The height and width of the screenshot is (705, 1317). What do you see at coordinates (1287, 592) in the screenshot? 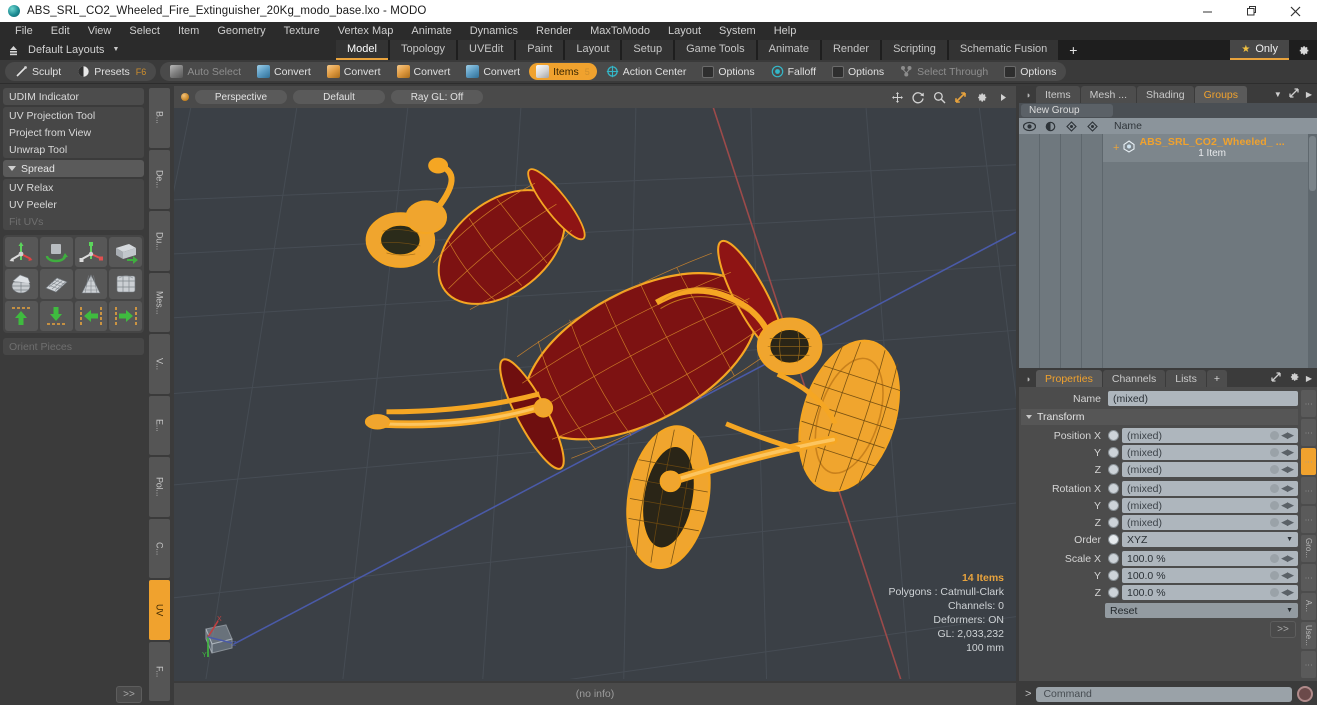
I see `scale-z-stepper: ◀▶` at bounding box center [1287, 592].